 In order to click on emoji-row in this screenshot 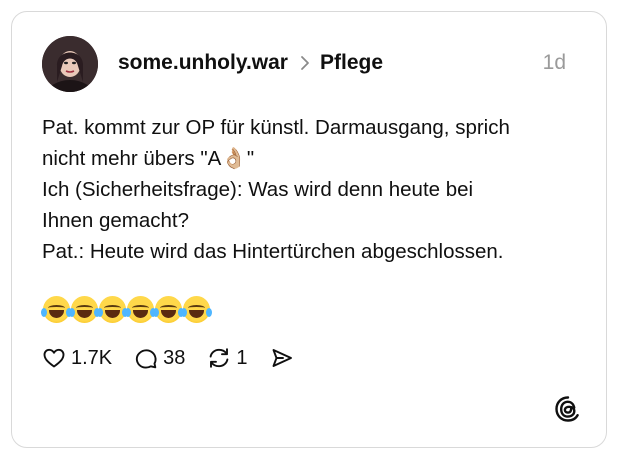, I will do `click(126, 309)`.